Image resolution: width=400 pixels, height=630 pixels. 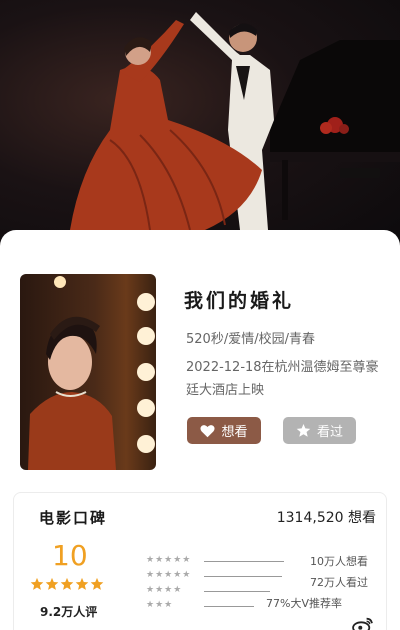 What do you see at coordinates (69, 612) in the screenshot?
I see `review-count: 9.2万人评` at bounding box center [69, 612].